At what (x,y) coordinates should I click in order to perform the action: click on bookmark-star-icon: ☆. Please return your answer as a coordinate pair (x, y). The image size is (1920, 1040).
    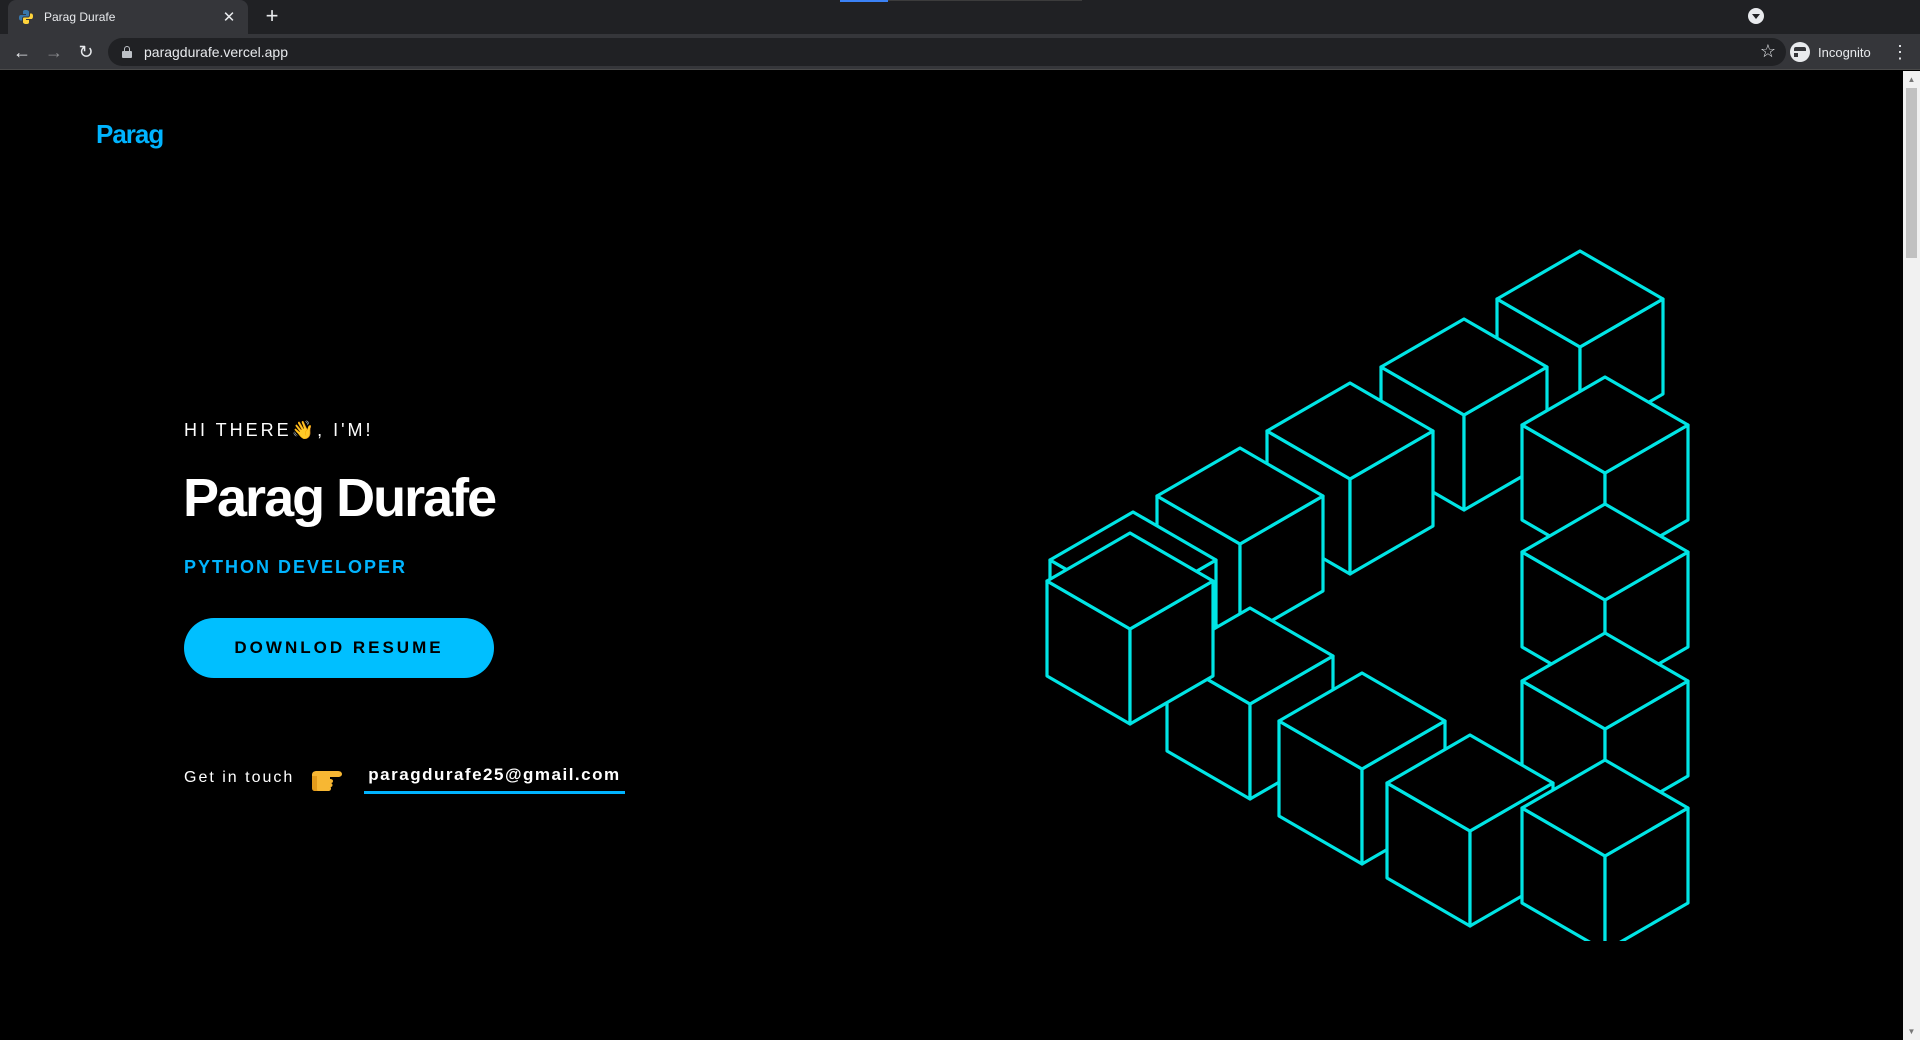
    Looking at the image, I should click on (1768, 51).